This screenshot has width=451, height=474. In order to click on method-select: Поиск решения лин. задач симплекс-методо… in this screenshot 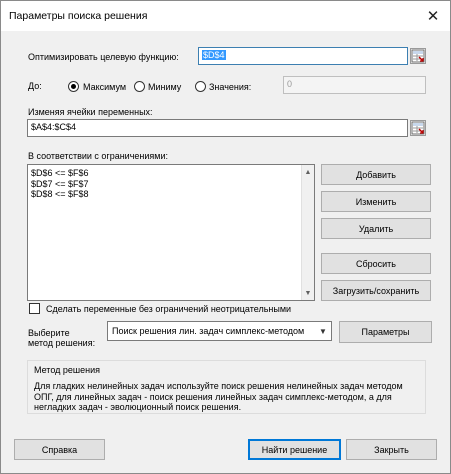, I will do `click(219, 331)`.